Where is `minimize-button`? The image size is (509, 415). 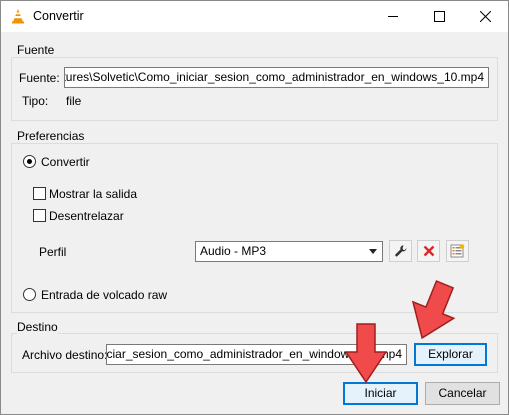
minimize-button is located at coordinates (393, 16).